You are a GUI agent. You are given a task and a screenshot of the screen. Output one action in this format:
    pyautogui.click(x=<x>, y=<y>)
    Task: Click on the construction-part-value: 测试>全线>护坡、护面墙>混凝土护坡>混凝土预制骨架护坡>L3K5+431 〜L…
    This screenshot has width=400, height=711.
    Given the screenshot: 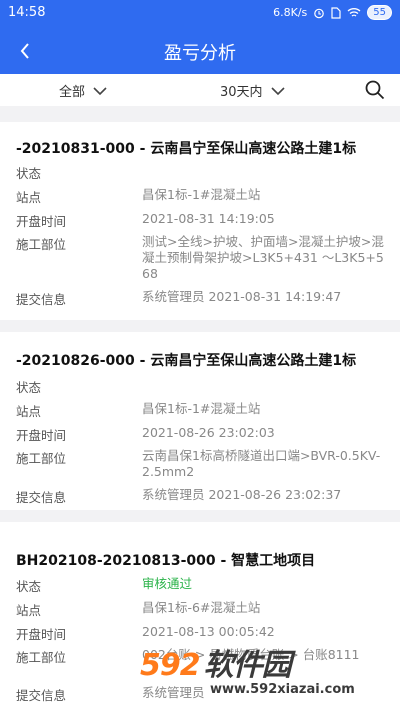 What is the action you would take?
    pyautogui.click(x=263, y=257)
    